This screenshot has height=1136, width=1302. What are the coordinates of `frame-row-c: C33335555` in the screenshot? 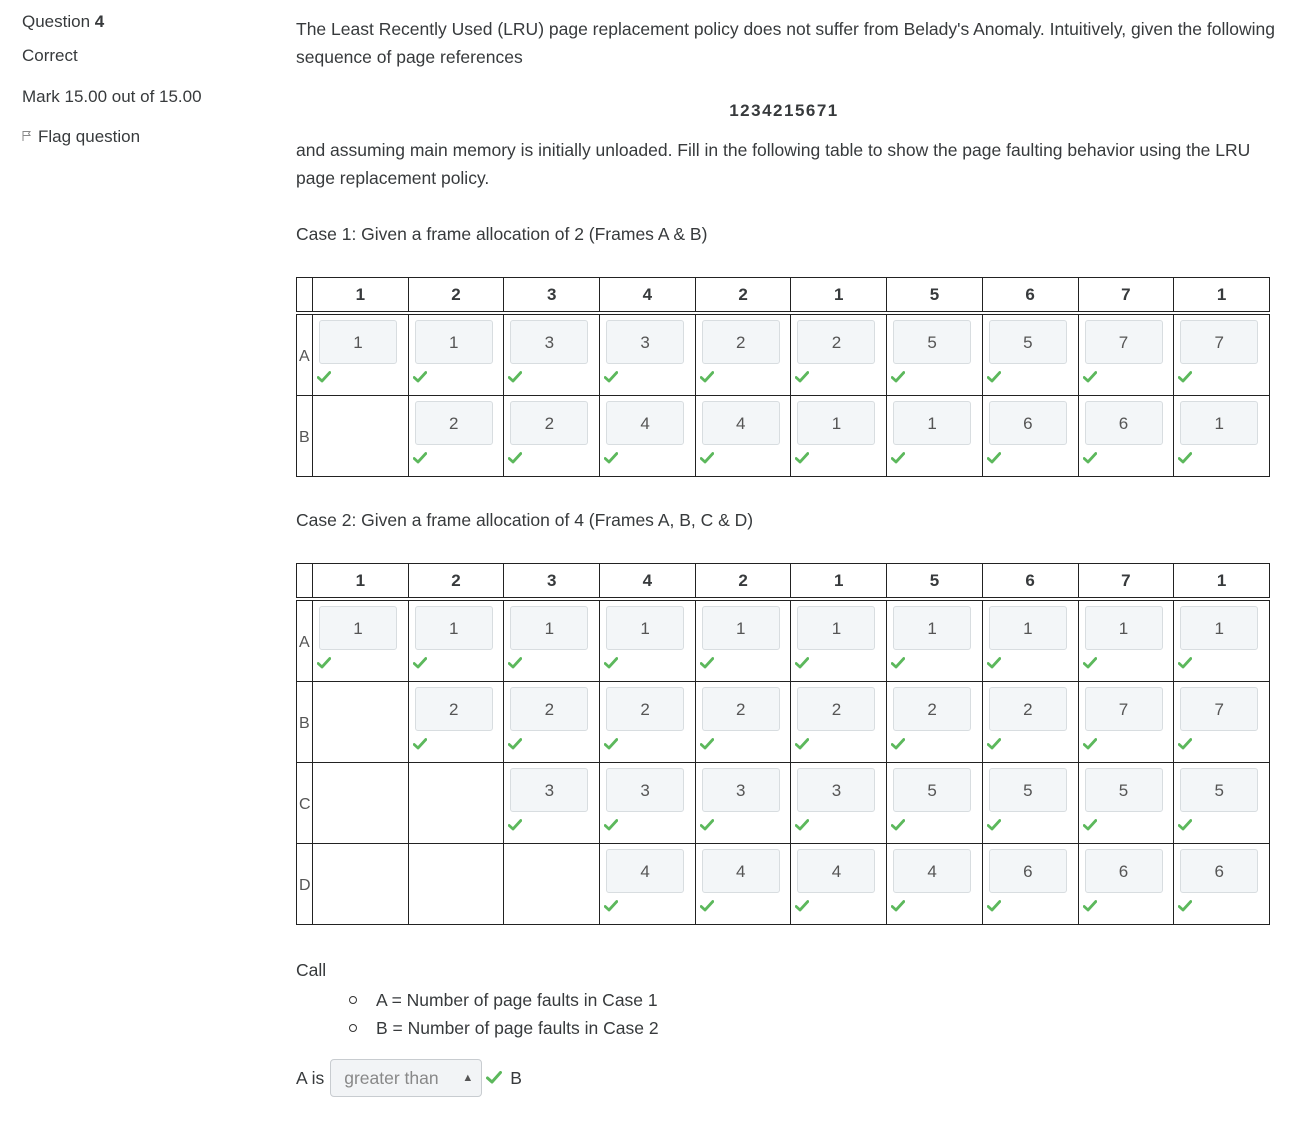 It's located at (783, 803).